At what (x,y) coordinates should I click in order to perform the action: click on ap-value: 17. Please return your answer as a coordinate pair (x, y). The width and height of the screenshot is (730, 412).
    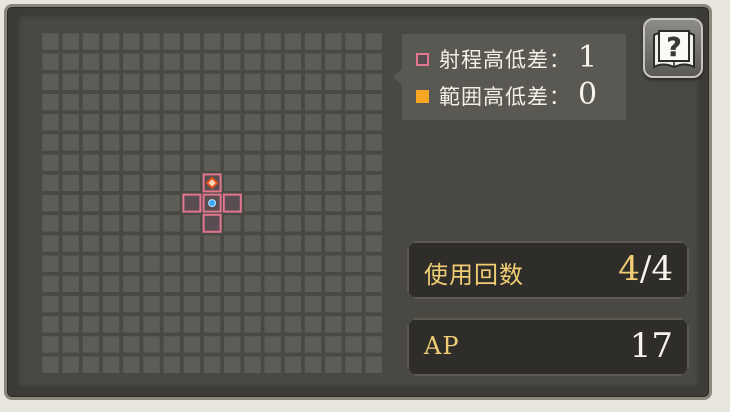
    Looking at the image, I should click on (651, 346).